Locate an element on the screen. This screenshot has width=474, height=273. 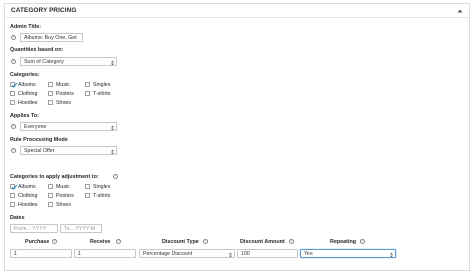
adjust-categories-label: Categories to apply adjustment to: is located at coordinates (54, 177).